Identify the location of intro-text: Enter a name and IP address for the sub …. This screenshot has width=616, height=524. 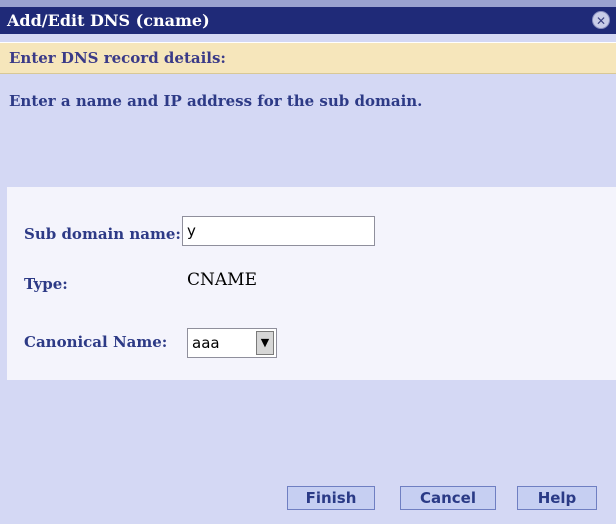
(216, 101).